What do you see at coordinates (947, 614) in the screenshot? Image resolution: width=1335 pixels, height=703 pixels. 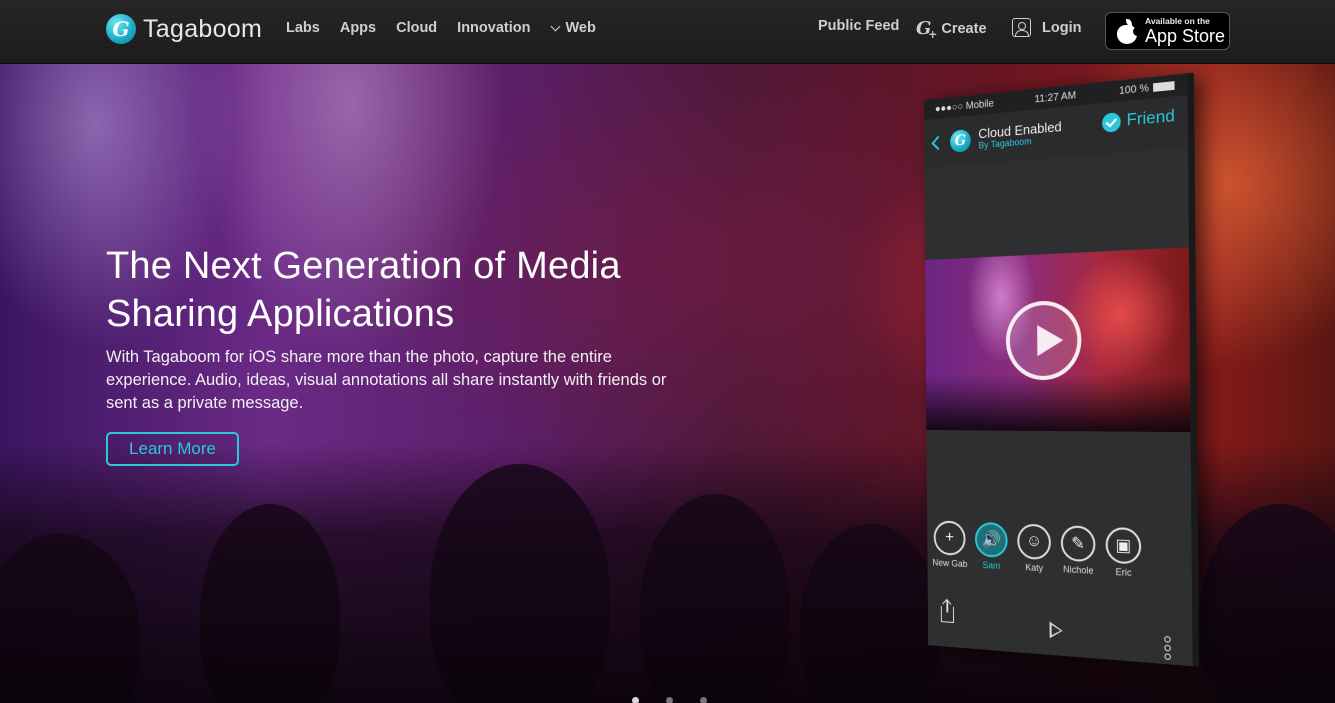 I see `share-icon` at bounding box center [947, 614].